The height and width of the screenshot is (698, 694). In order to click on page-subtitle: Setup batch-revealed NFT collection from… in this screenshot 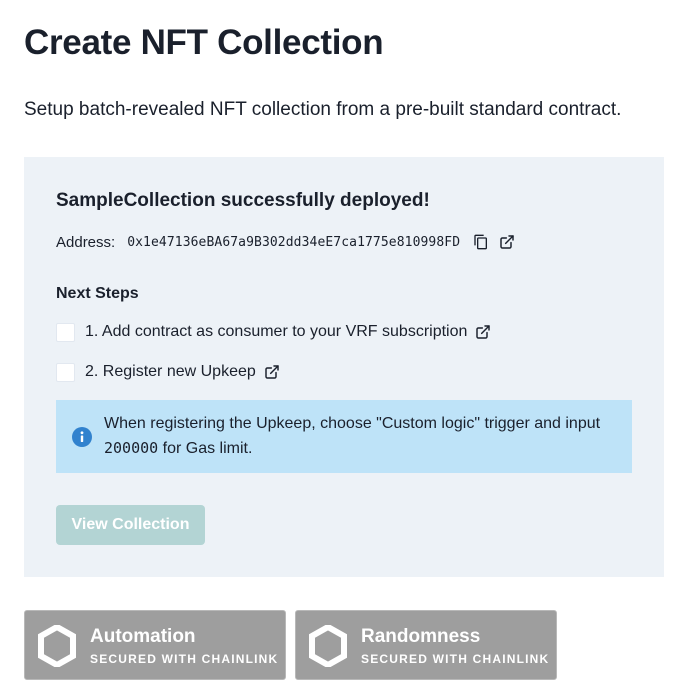, I will do `click(323, 109)`.